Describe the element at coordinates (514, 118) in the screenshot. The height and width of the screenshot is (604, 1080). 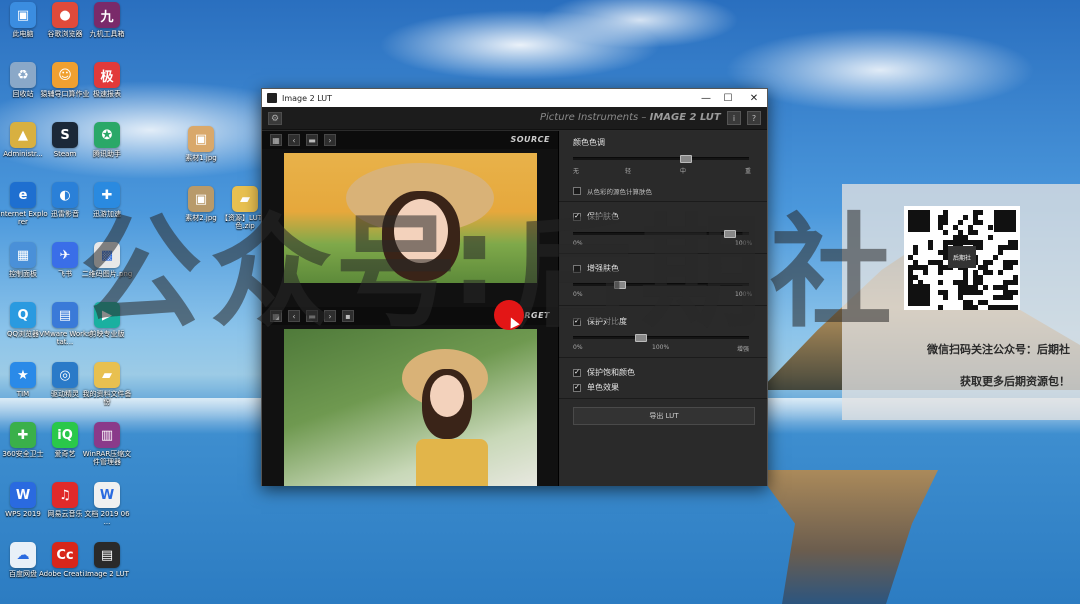
I see `app-toolbar: ⚙ Picture Instruments – IMAGE 2 LUT i ?` at that location.